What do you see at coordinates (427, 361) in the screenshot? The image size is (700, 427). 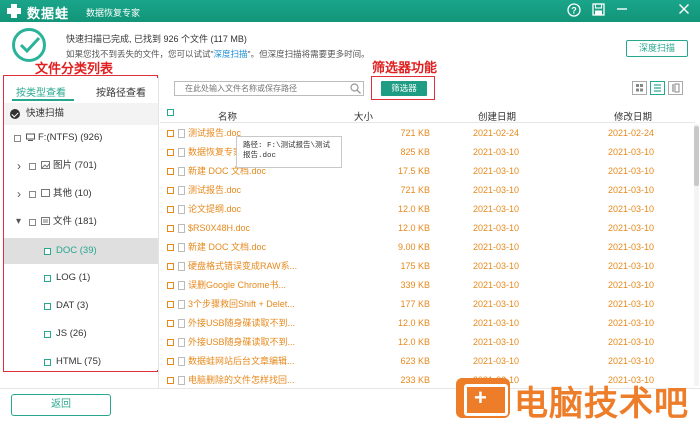 I see `table-row: 数据蛙网站后台文章编辑... 623 KB 2021-03-10 2021-03-10` at bounding box center [427, 361].